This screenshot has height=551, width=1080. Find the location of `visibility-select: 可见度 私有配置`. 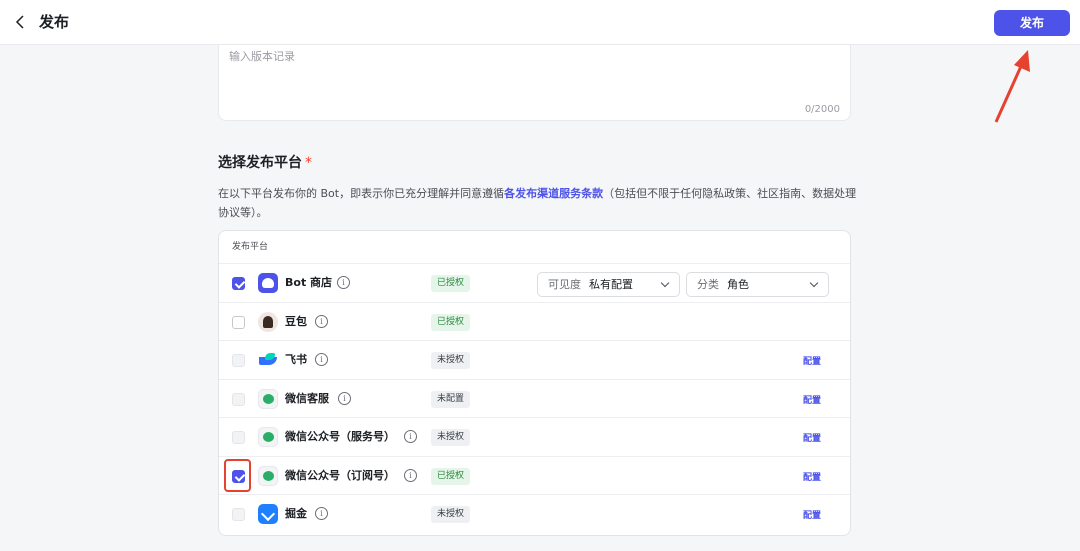

visibility-select: 可见度 私有配置 is located at coordinates (608, 284).